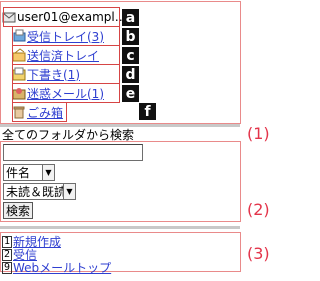 The width and height of the screenshot is (320, 281). I want to click on account-highlight, so click(61, 17).